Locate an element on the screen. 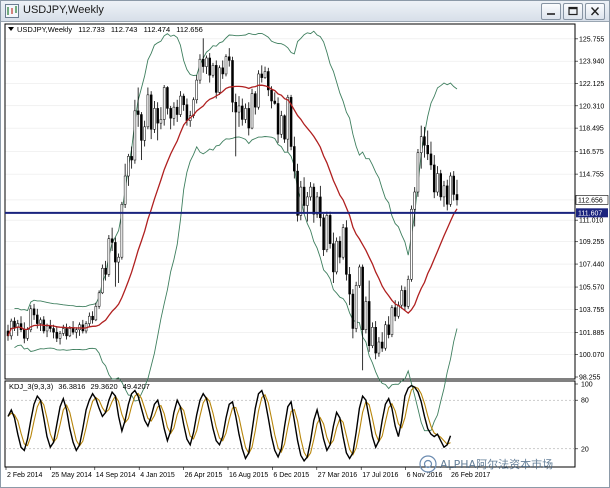 The width and height of the screenshot is (610, 488). time-tick-label: 4 Jan 2015 is located at coordinates (157, 475).